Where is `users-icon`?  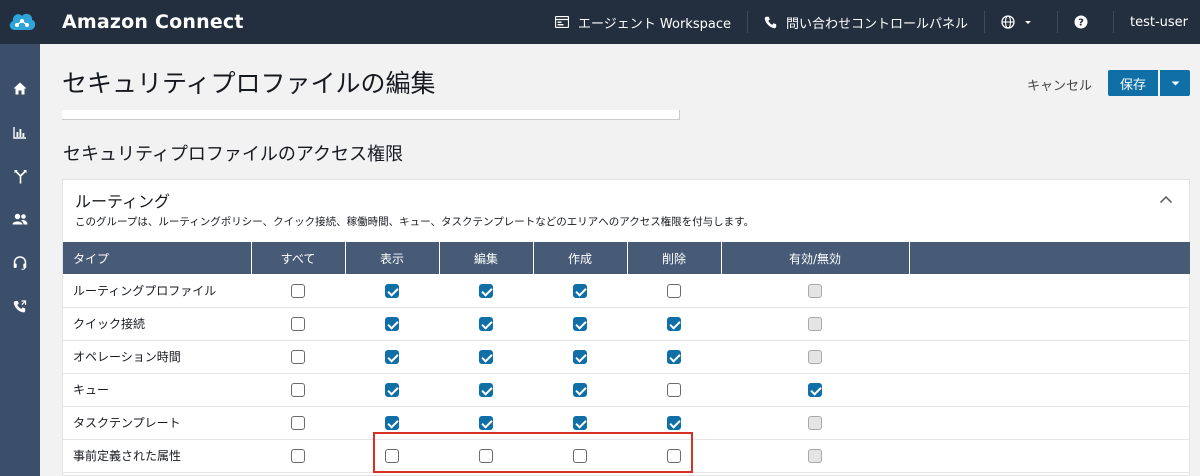
users-icon is located at coordinates (20, 219).